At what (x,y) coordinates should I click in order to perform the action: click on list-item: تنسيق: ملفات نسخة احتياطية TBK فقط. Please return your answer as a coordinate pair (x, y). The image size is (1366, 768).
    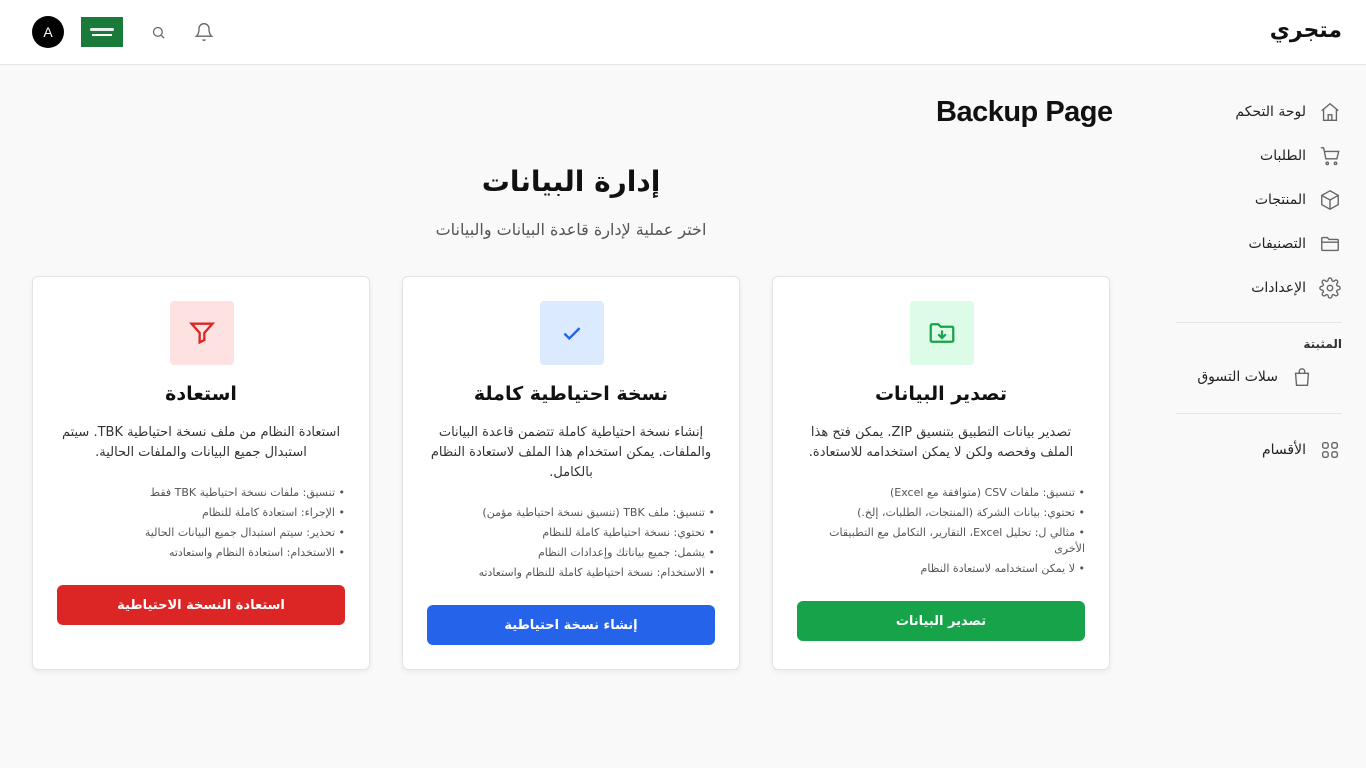
    Looking at the image, I should click on (201, 493).